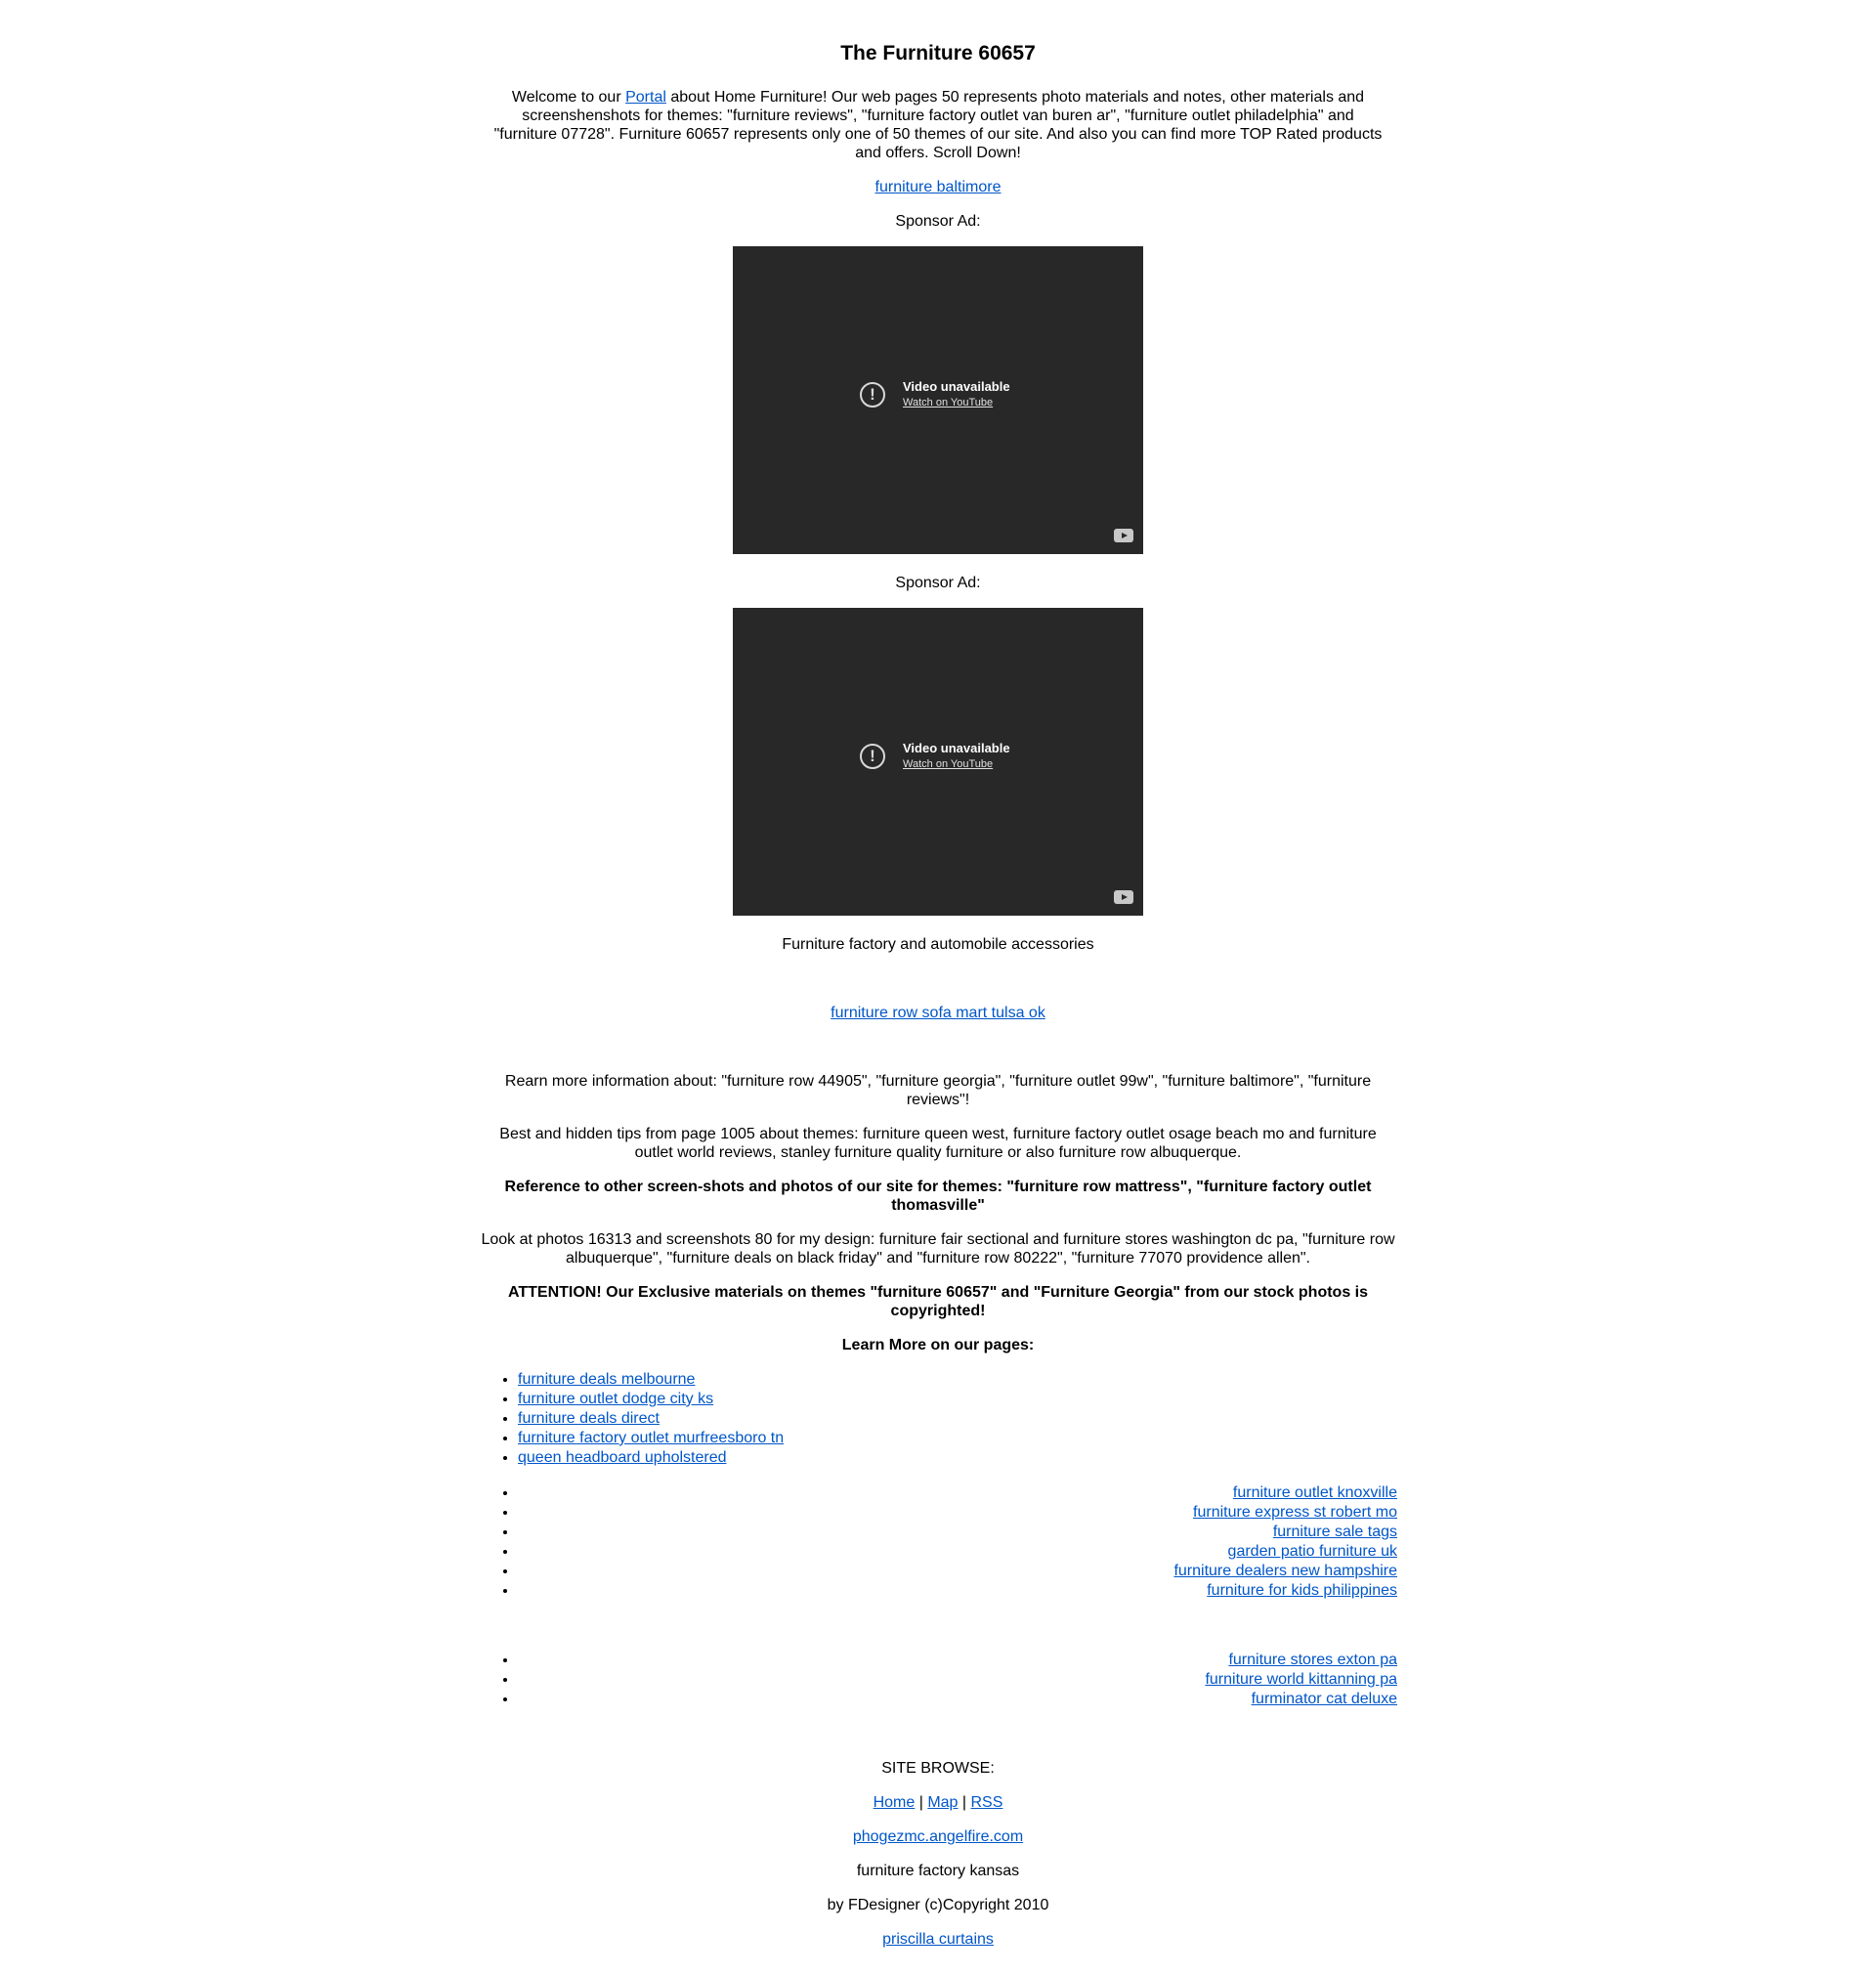 The height and width of the screenshot is (1975, 1876). I want to click on list-item: furniture outlet dodge city ks, so click(957, 1400).